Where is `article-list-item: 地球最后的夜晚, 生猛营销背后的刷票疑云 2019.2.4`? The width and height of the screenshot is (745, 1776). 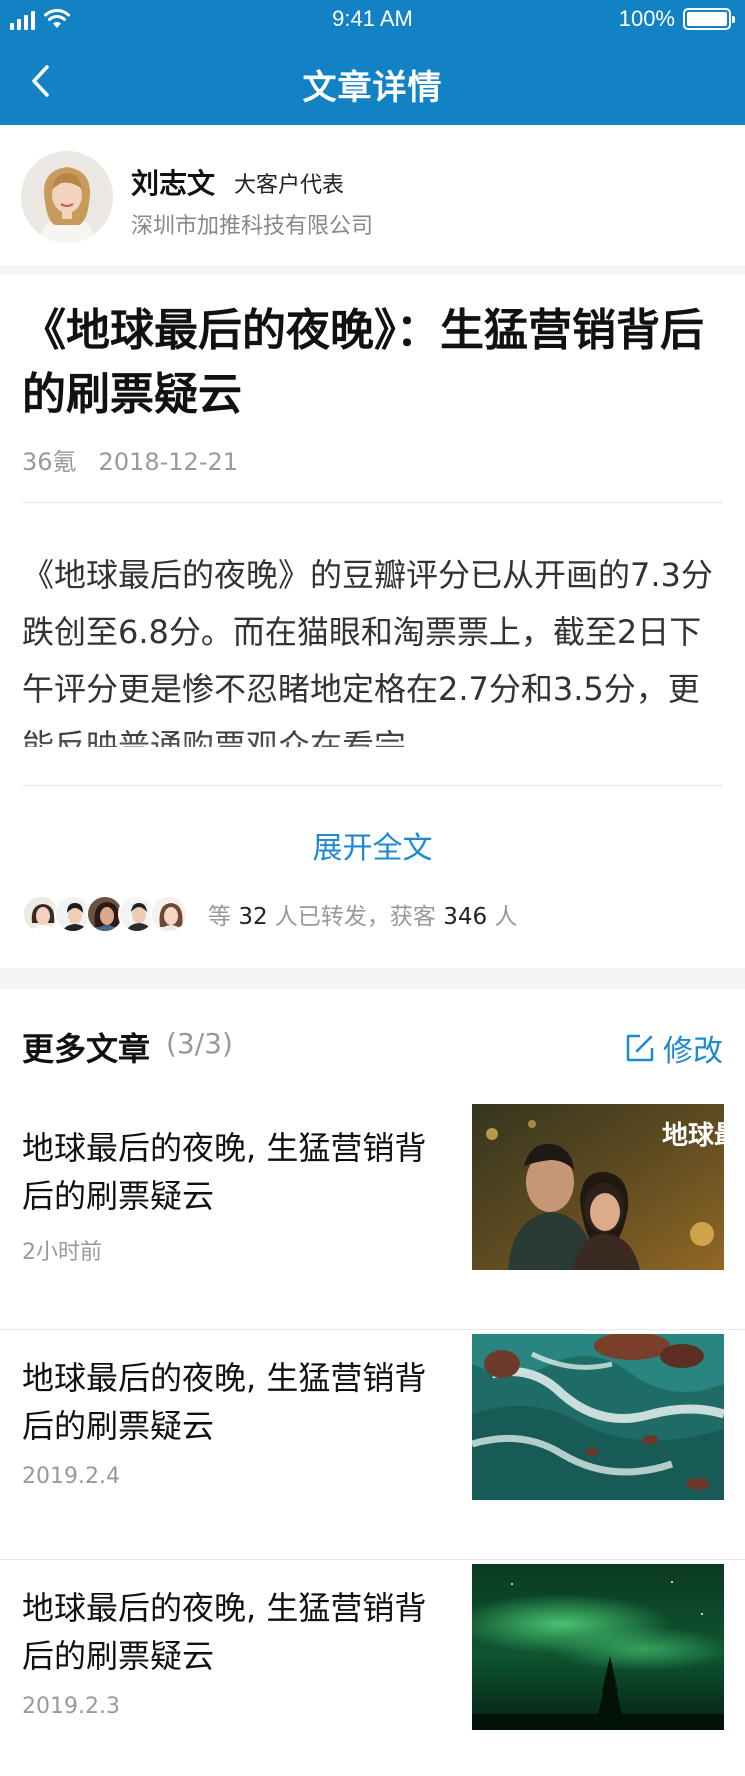 article-list-item: 地球最后的夜晚, 生猛营销背后的刷票疑云 2019.2.4 is located at coordinates (372, 1445).